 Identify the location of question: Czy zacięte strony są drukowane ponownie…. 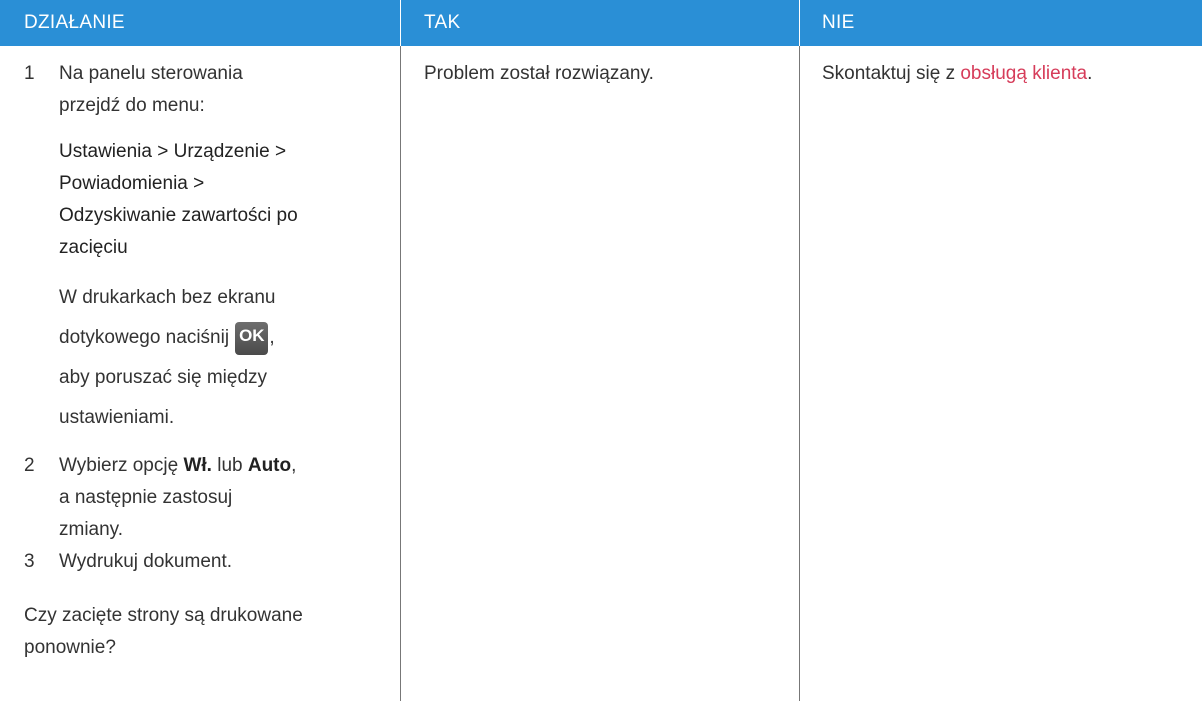
(163, 631).